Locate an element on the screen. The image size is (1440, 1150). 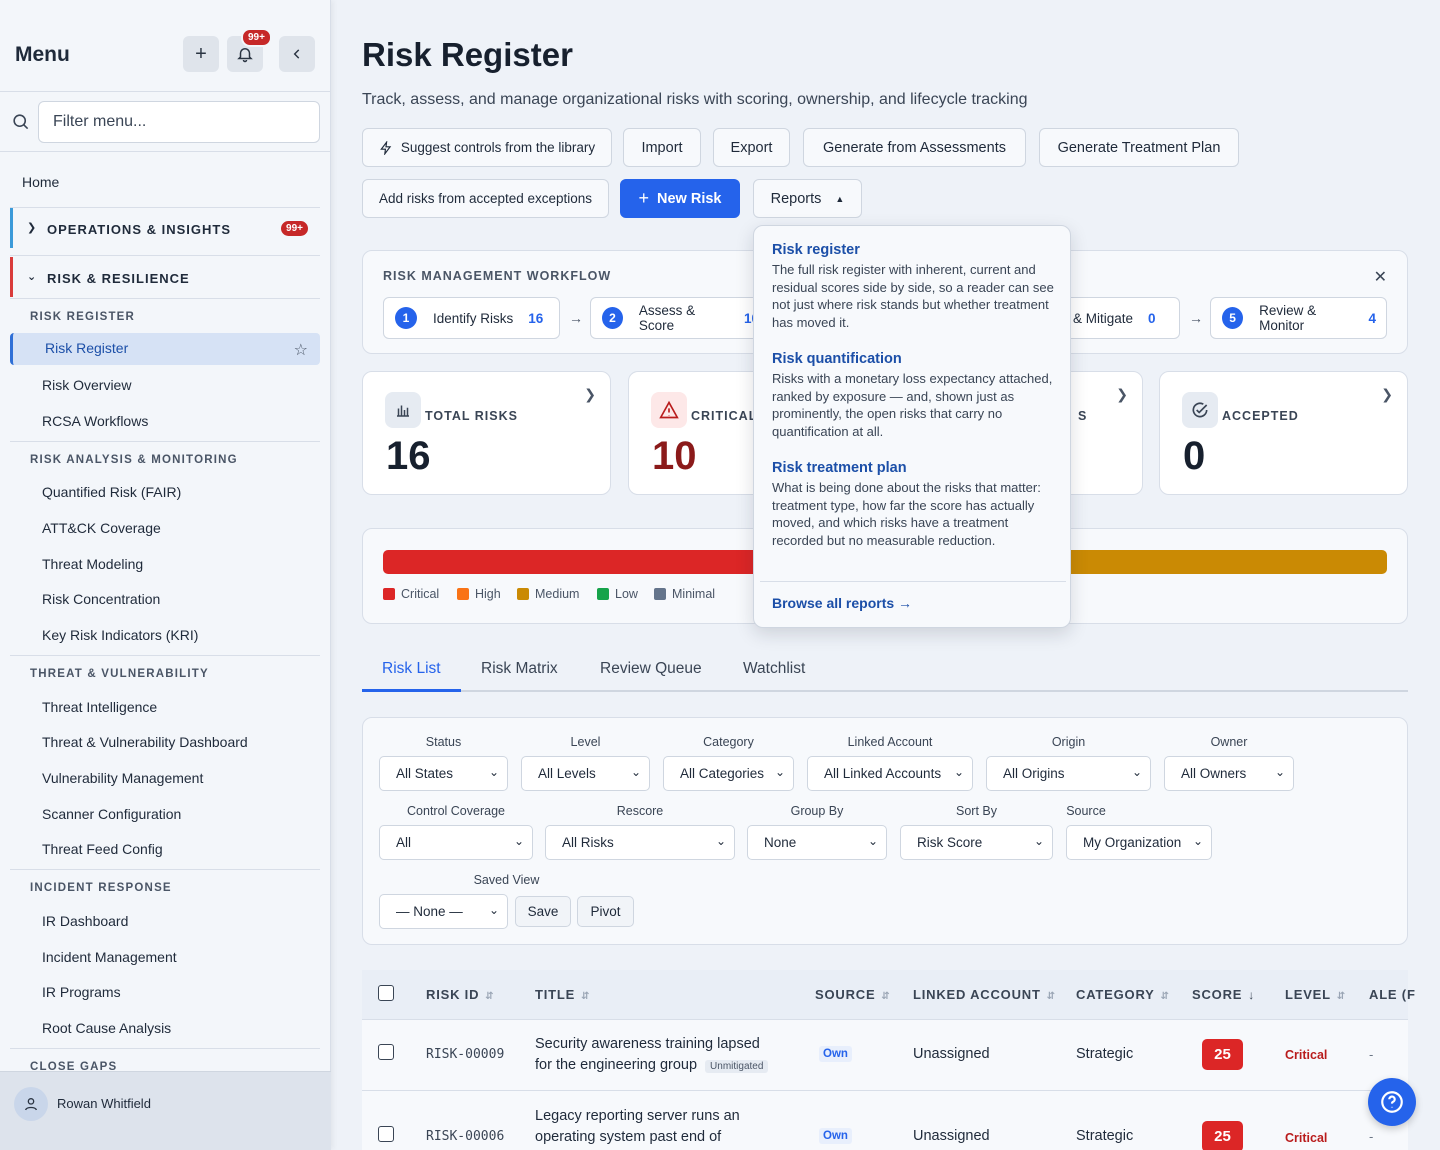
divider is located at coordinates (165, 869).